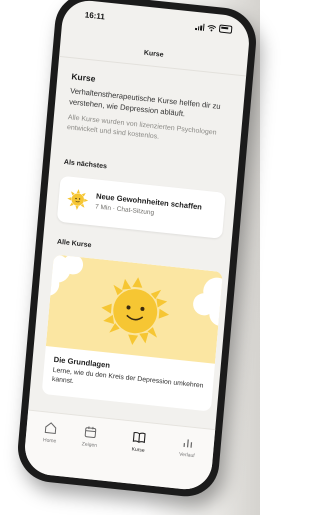 The width and height of the screenshot is (320, 515). What do you see at coordinates (78, 200) in the screenshot?
I see `sun-icon` at bounding box center [78, 200].